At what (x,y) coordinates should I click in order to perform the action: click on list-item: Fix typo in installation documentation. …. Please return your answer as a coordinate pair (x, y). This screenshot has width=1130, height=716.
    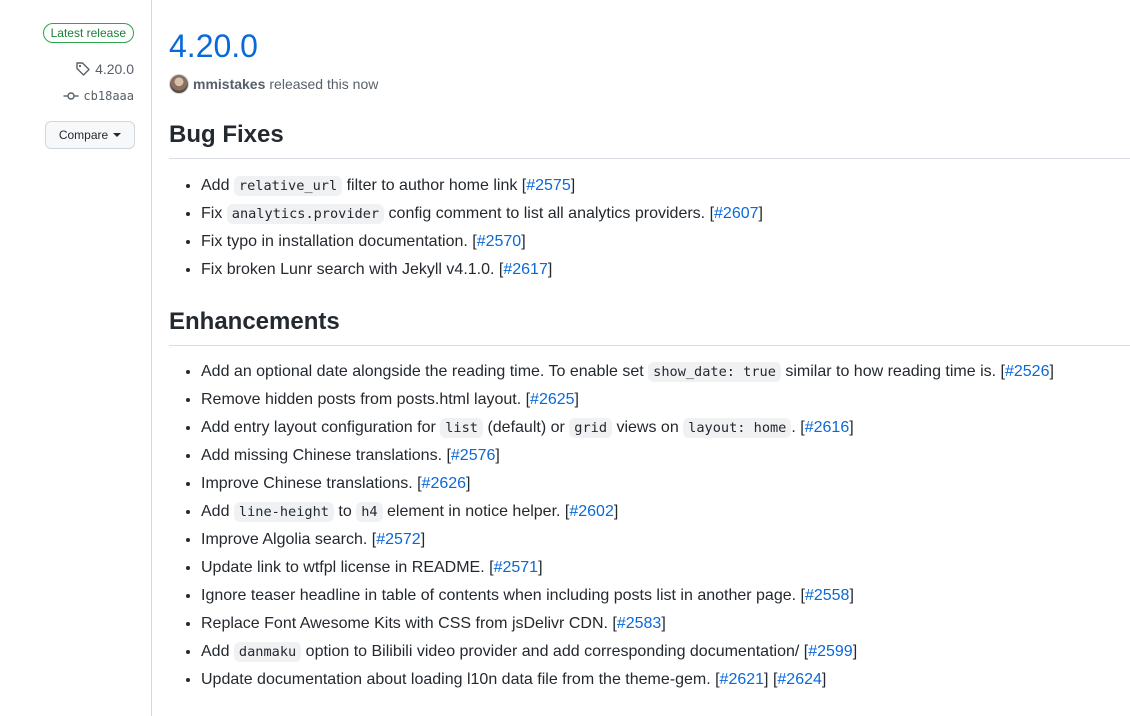
    Looking at the image, I should click on (482, 242).